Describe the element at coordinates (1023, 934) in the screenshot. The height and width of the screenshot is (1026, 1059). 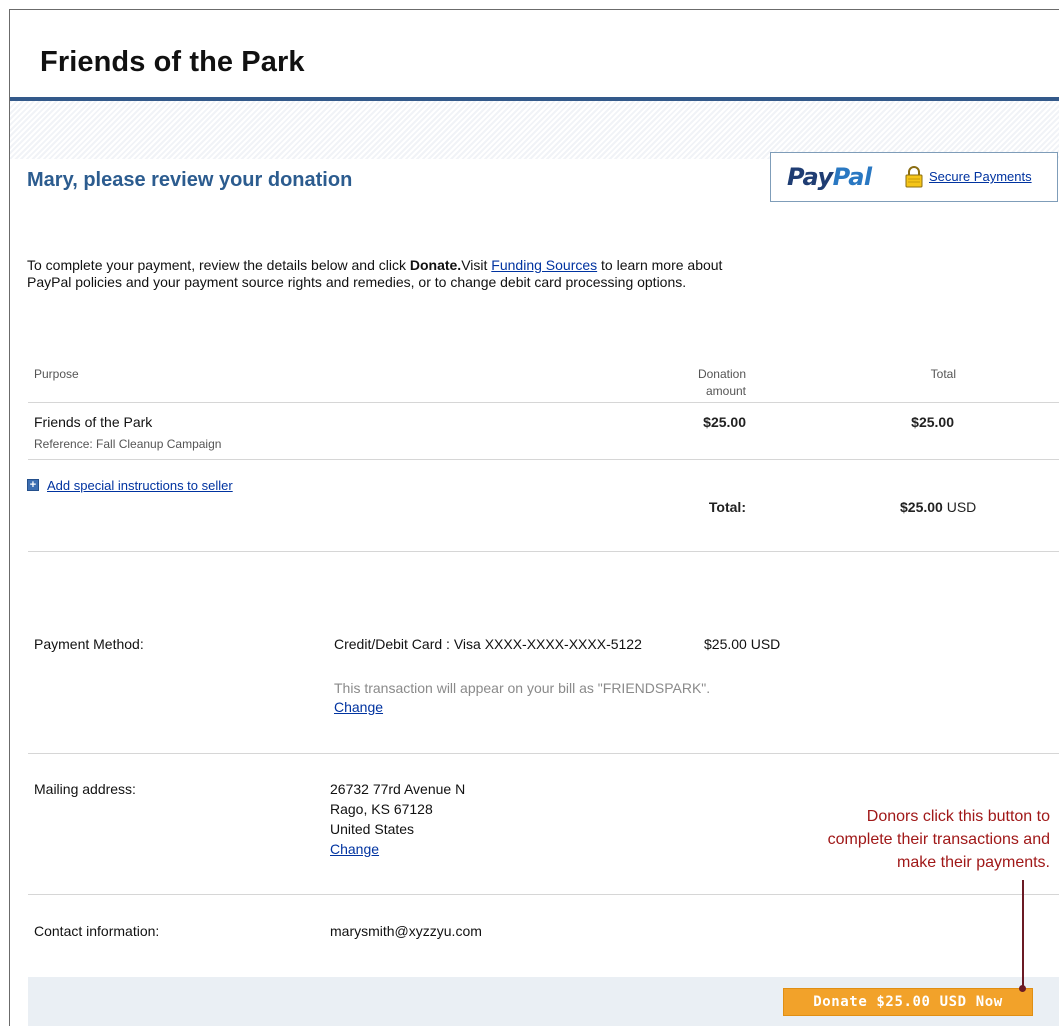
I see `callout-pointer-line` at that location.